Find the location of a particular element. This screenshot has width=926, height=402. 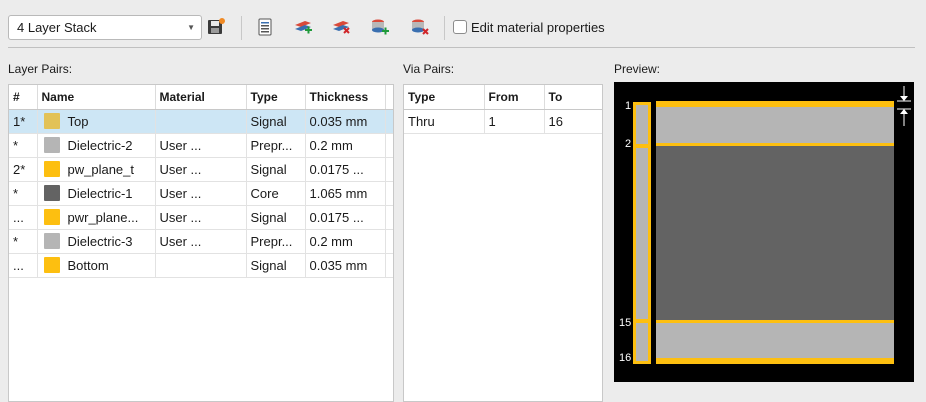

layer-stack-dropdown: 4 Layer Stack ▼ is located at coordinates (105, 27).